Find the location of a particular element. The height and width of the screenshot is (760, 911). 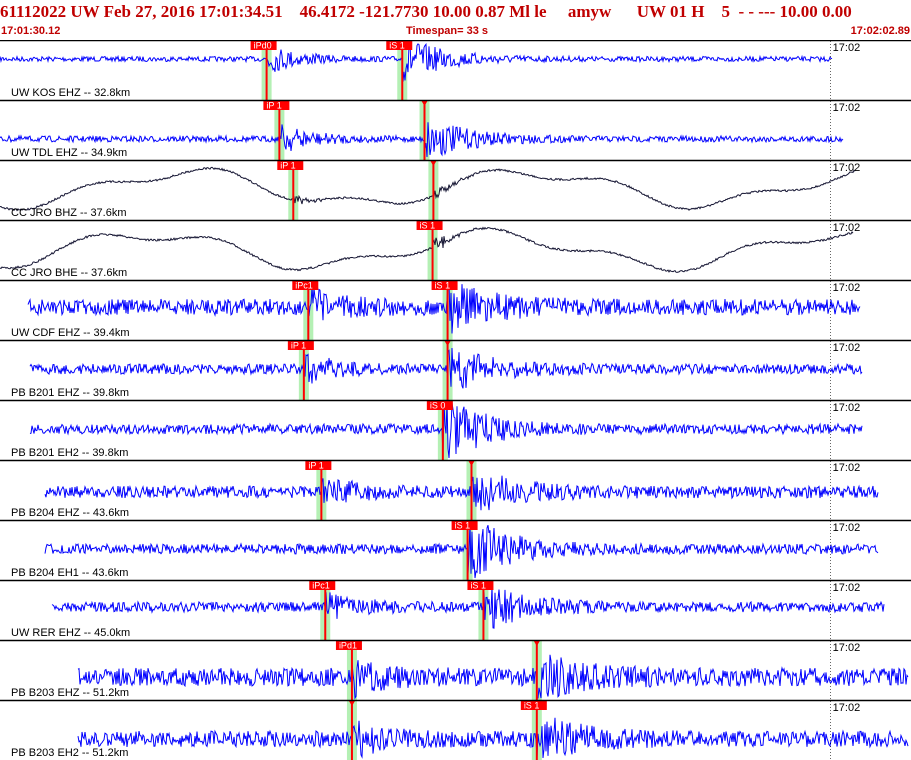

channel-panel: iPd1 17:02 PB B203 EHZ -- 51.2km is located at coordinates (455, 669).